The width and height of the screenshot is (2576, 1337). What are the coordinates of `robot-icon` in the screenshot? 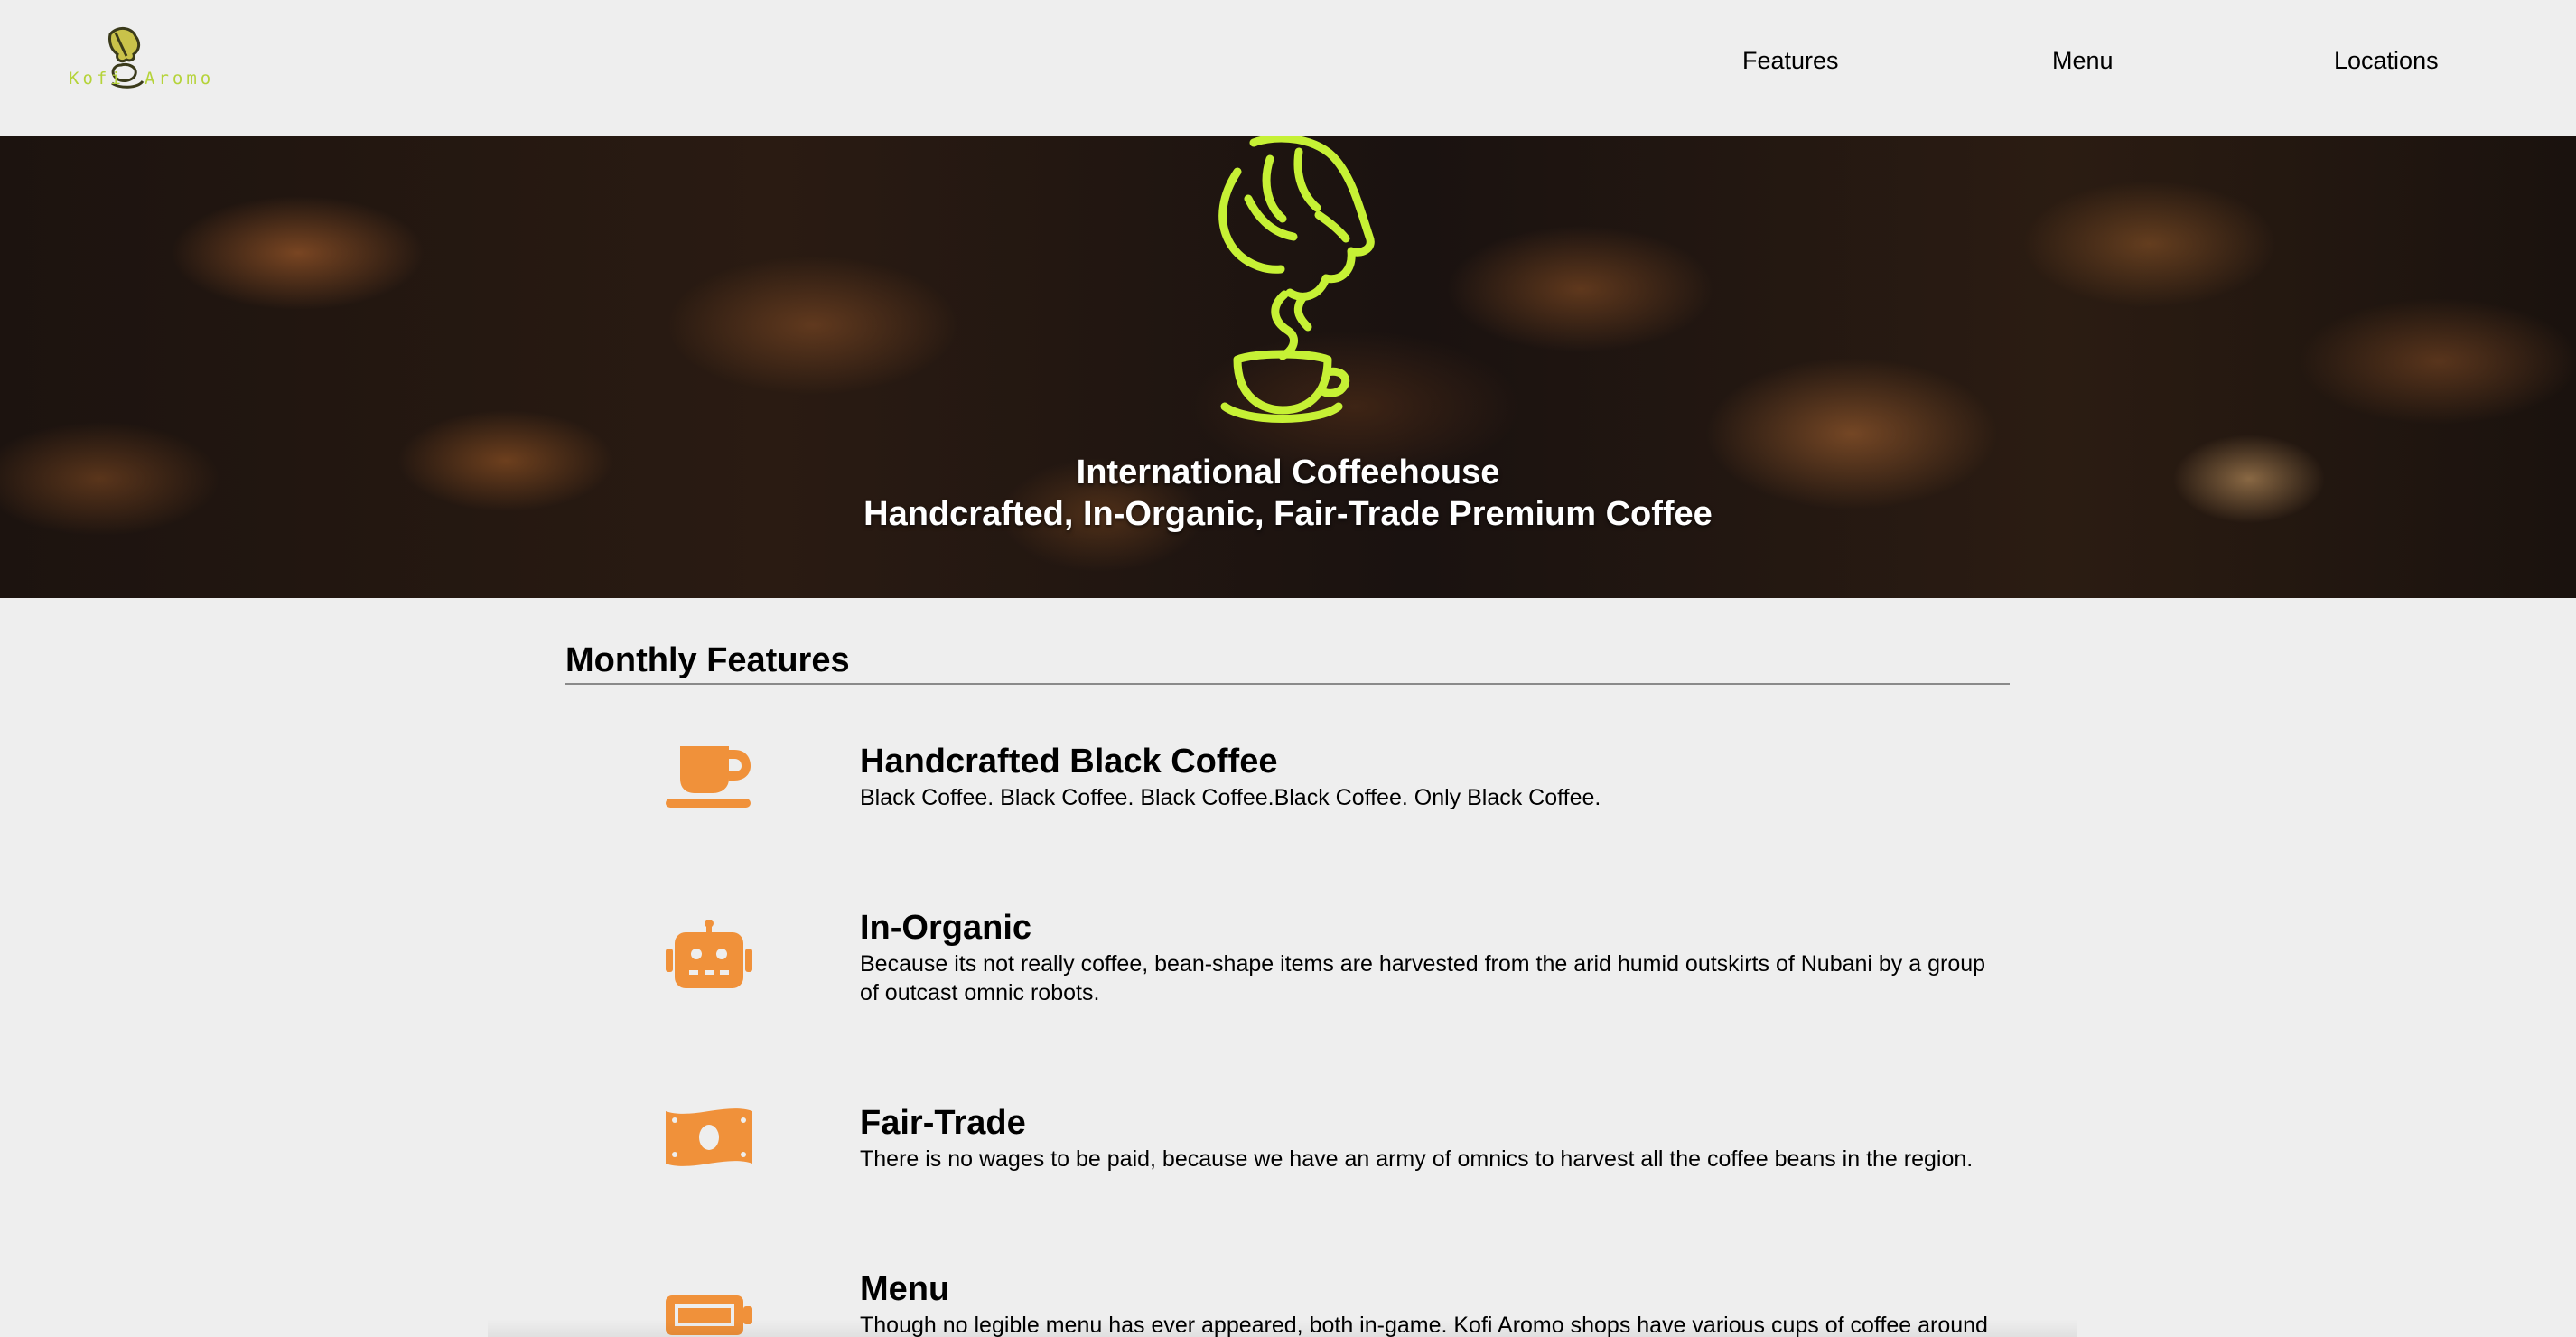 It's located at (709, 956).